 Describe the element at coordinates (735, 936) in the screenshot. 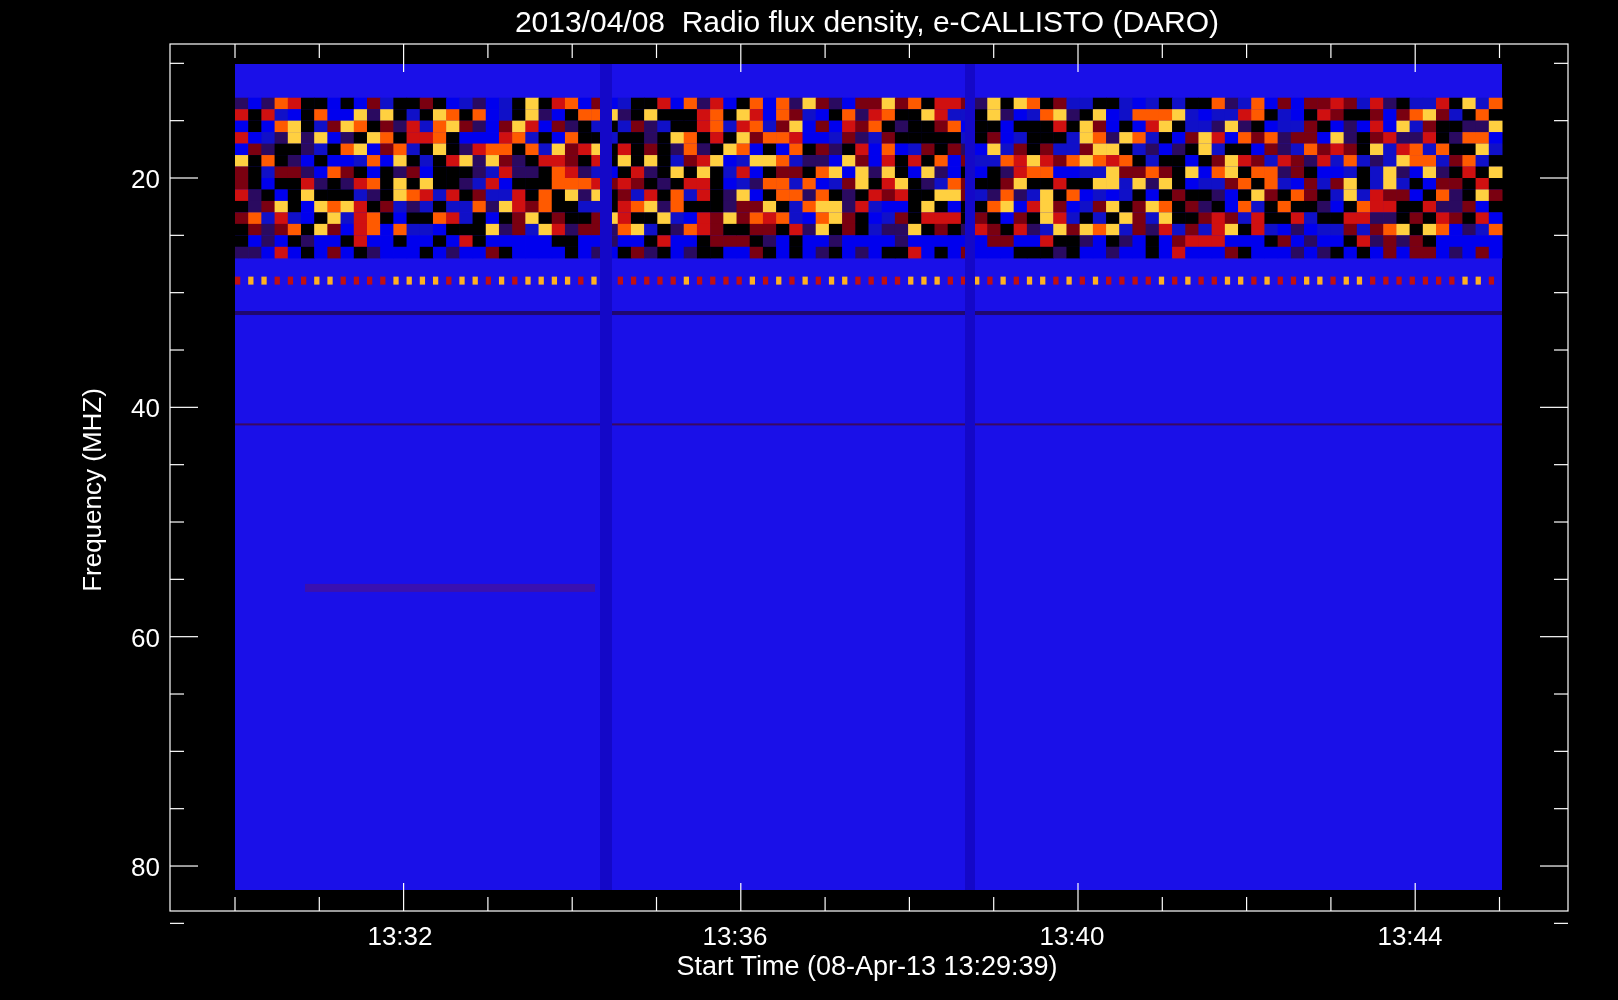

I see `x-tick-label: 13:36` at that location.